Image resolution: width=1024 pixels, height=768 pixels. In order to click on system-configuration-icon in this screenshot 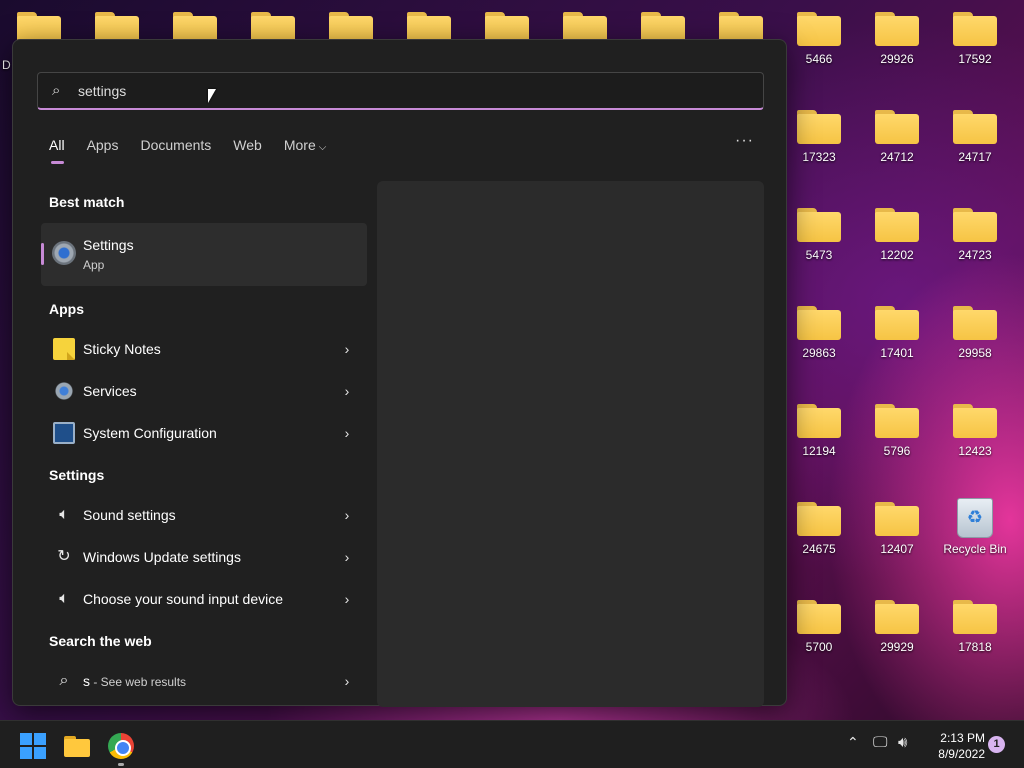, I will do `click(64, 433)`.